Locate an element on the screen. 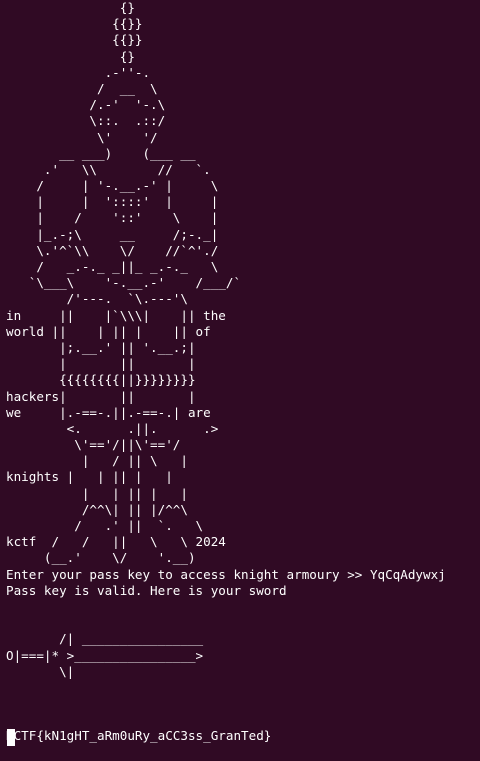 The image size is (480, 761). terminal-line: \' '/ is located at coordinates (82, 137).